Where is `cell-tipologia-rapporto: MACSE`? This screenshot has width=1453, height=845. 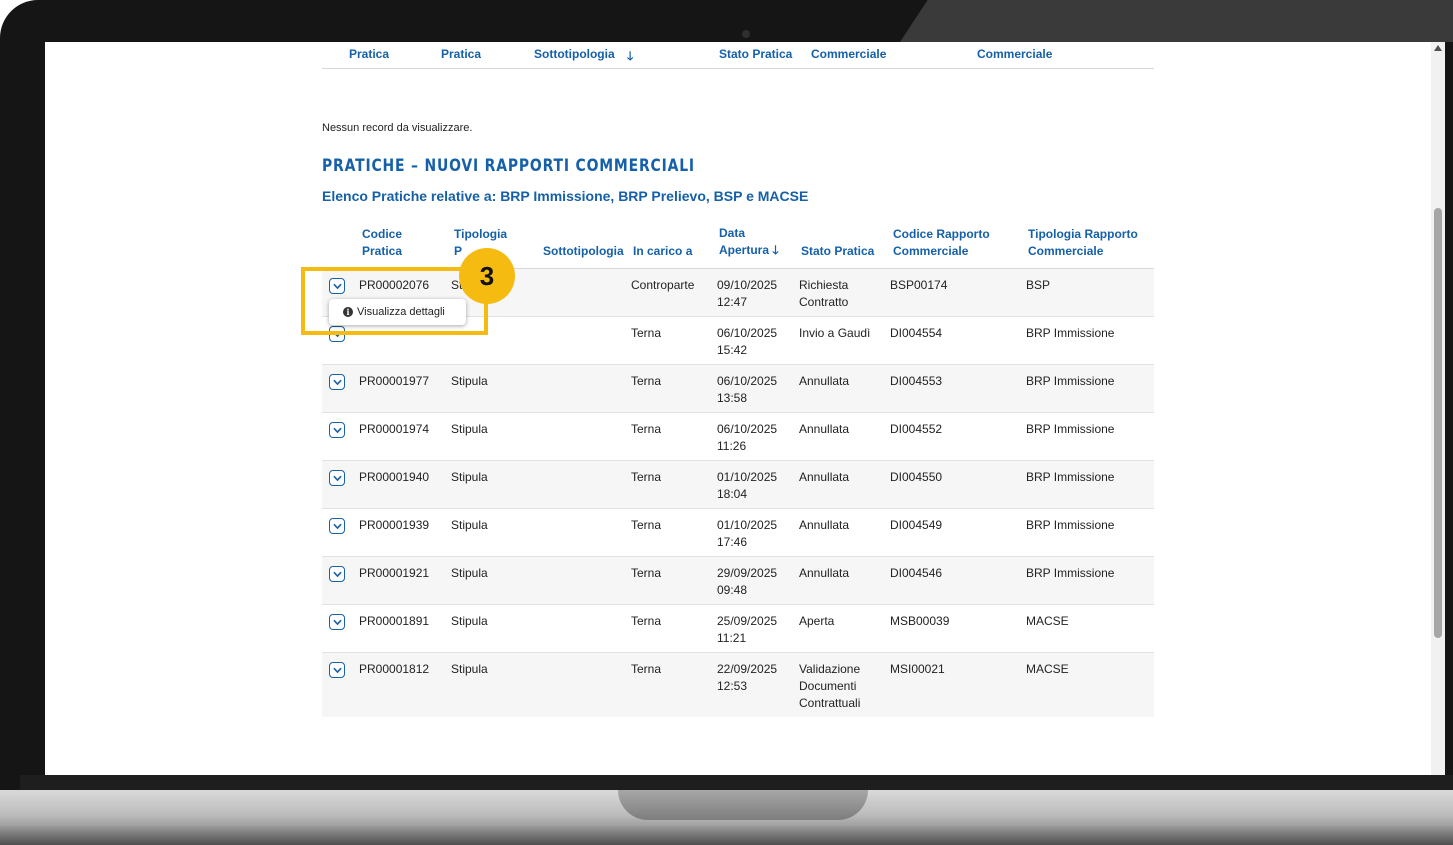
cell-tipologia-rapporto: MACSE is located at coordinates (1047, 621).